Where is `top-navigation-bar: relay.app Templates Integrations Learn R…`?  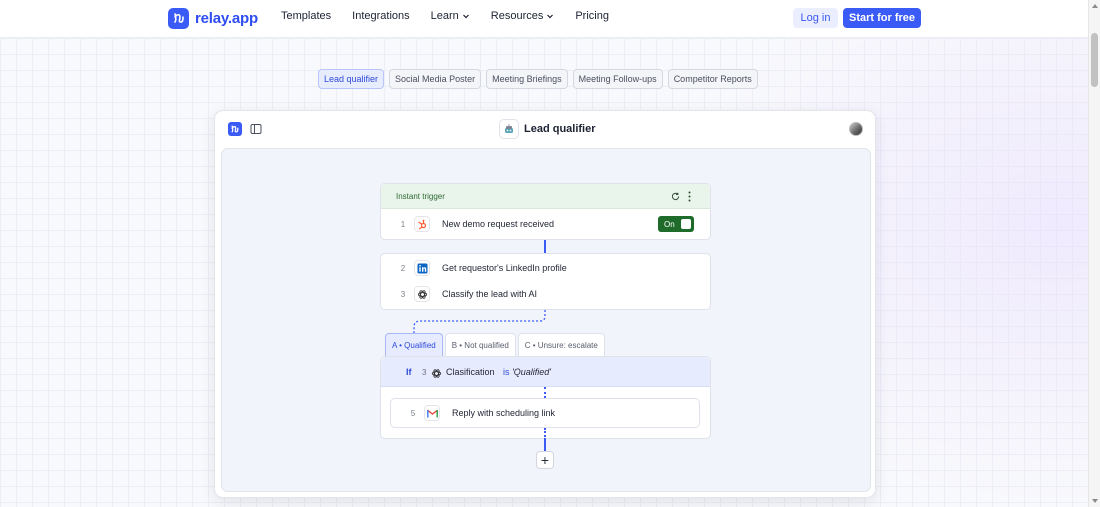 top-navigation-bar: relay.app Templates Integrations Learn R… is located at coordinates (544, 19).